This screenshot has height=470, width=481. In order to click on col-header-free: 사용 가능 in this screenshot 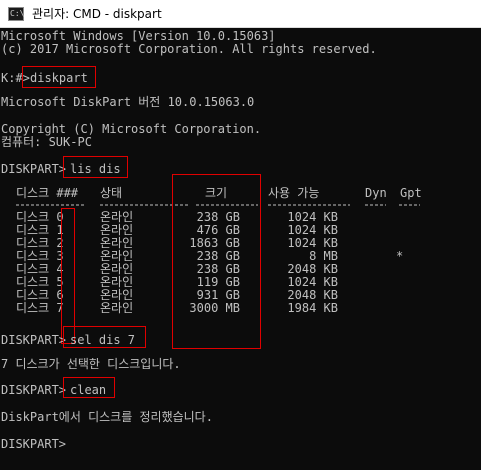, I will do `click(294, 193)`.